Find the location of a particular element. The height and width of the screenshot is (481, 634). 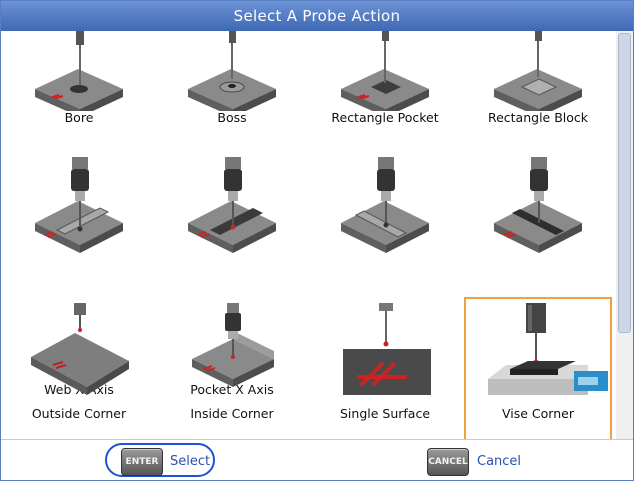

inside-corner-illustration is located at coordinates (233, 345).